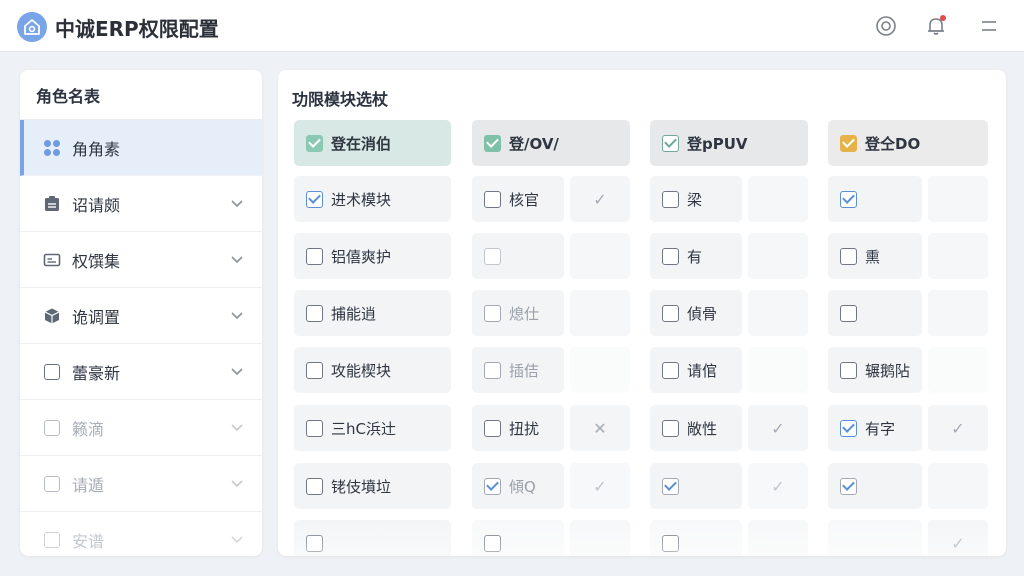 This screenshot has width=1024, height=576. What do you see at coordinates (372, 428) in the screenshot?
I see `permission-cell: 三hC浜辻` at bounding box center [372, 428].